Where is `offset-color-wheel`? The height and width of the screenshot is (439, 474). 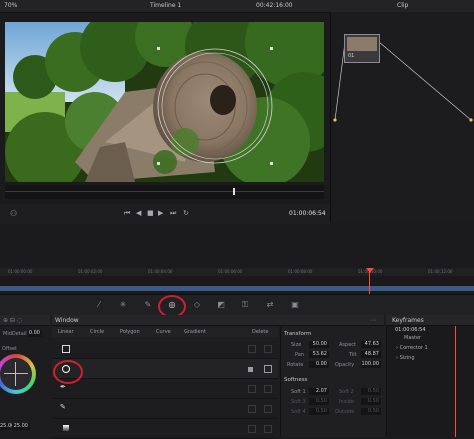
offset-color-wheel is located at coordinates (18, 374).